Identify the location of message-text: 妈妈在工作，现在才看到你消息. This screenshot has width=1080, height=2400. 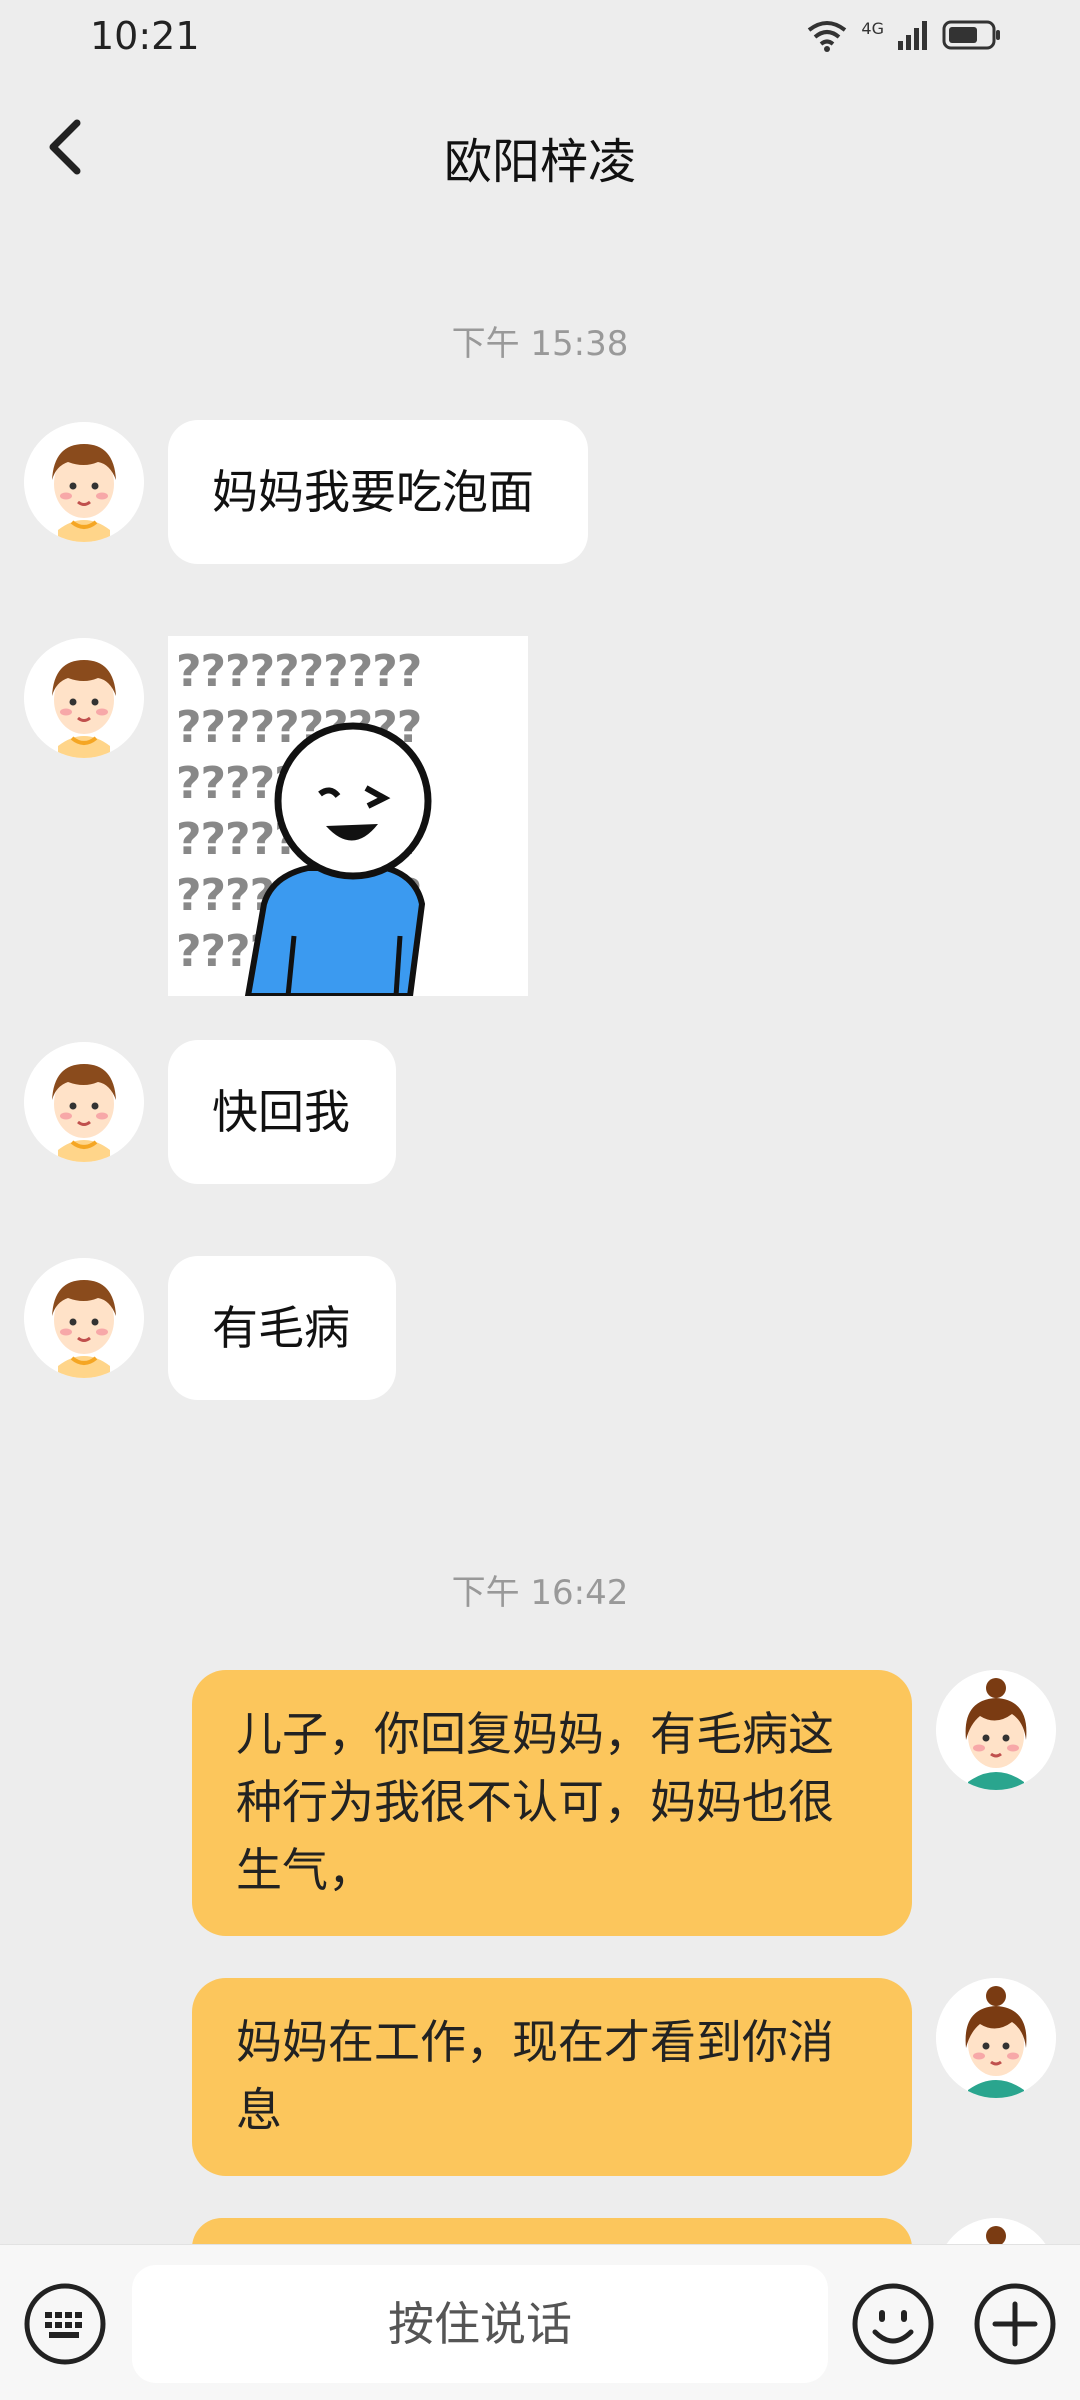
(535, 2076).